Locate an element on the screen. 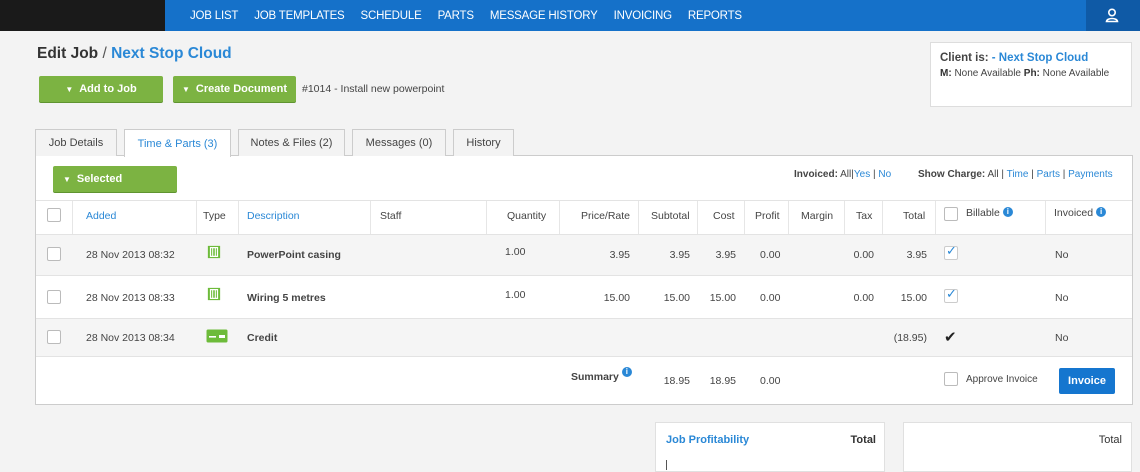 This screenshot has height=472, width=1140. client-label: Client is: is located at coordinates (964, 58).